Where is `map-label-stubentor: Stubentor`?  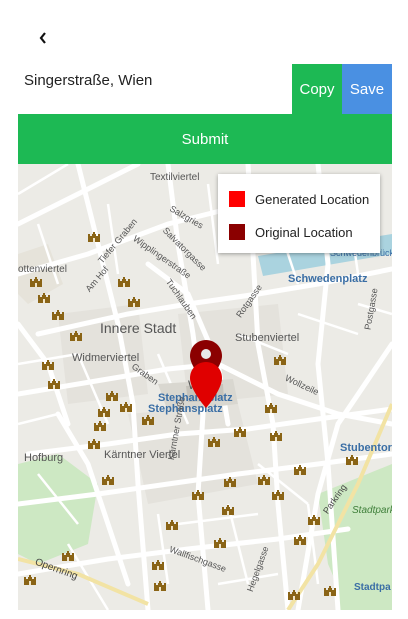
map-label-stubentor: Stubentor is located at coordinates (366, 448).